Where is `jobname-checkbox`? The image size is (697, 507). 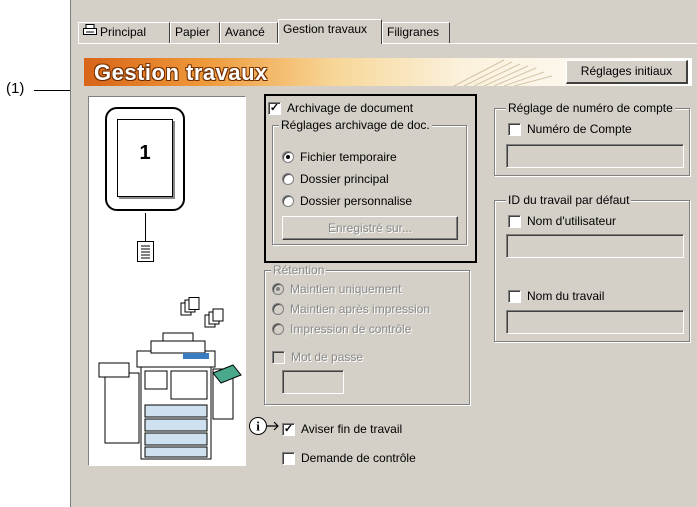 jobname-checkbox is located at coordinates (514, 296).